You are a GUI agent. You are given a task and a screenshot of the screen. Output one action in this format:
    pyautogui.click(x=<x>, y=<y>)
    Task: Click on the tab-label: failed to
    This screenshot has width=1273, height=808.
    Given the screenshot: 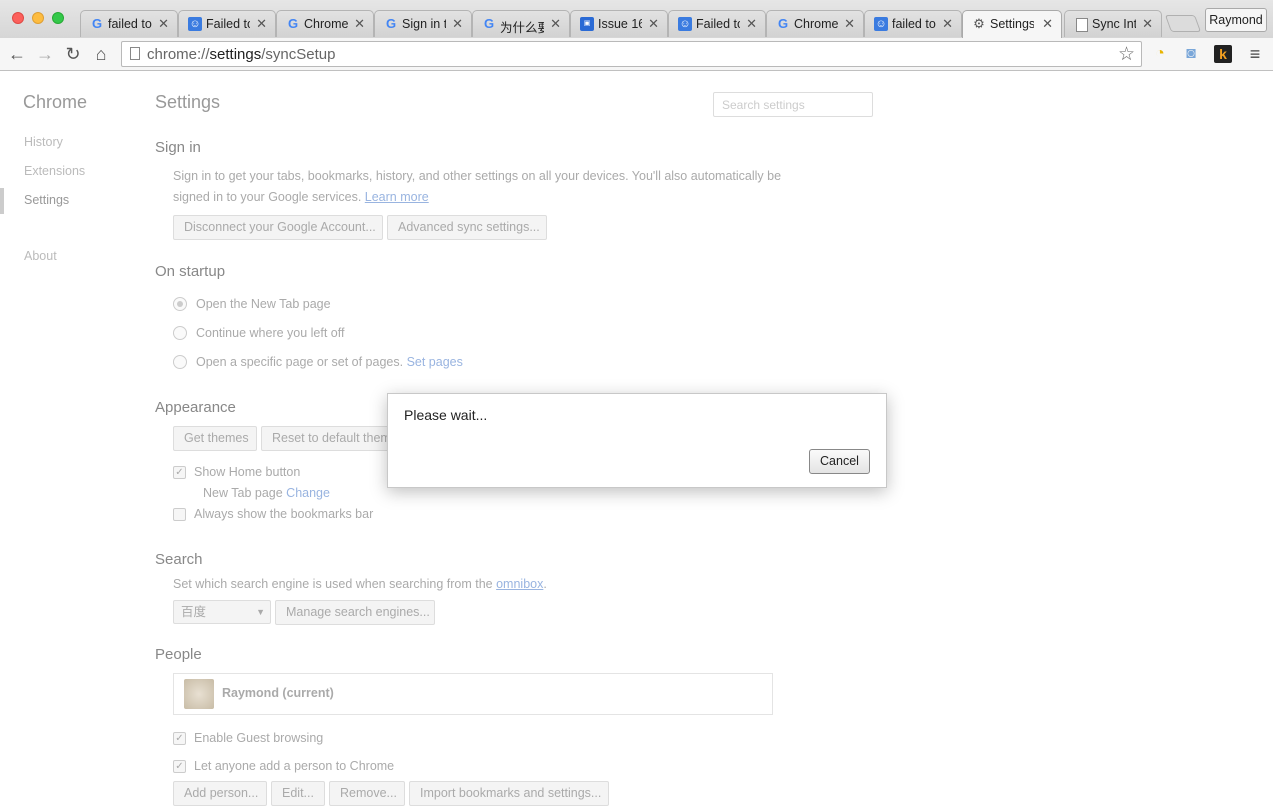 What is the action you would take?
    pyautogui.click(x=130, y=24)
    